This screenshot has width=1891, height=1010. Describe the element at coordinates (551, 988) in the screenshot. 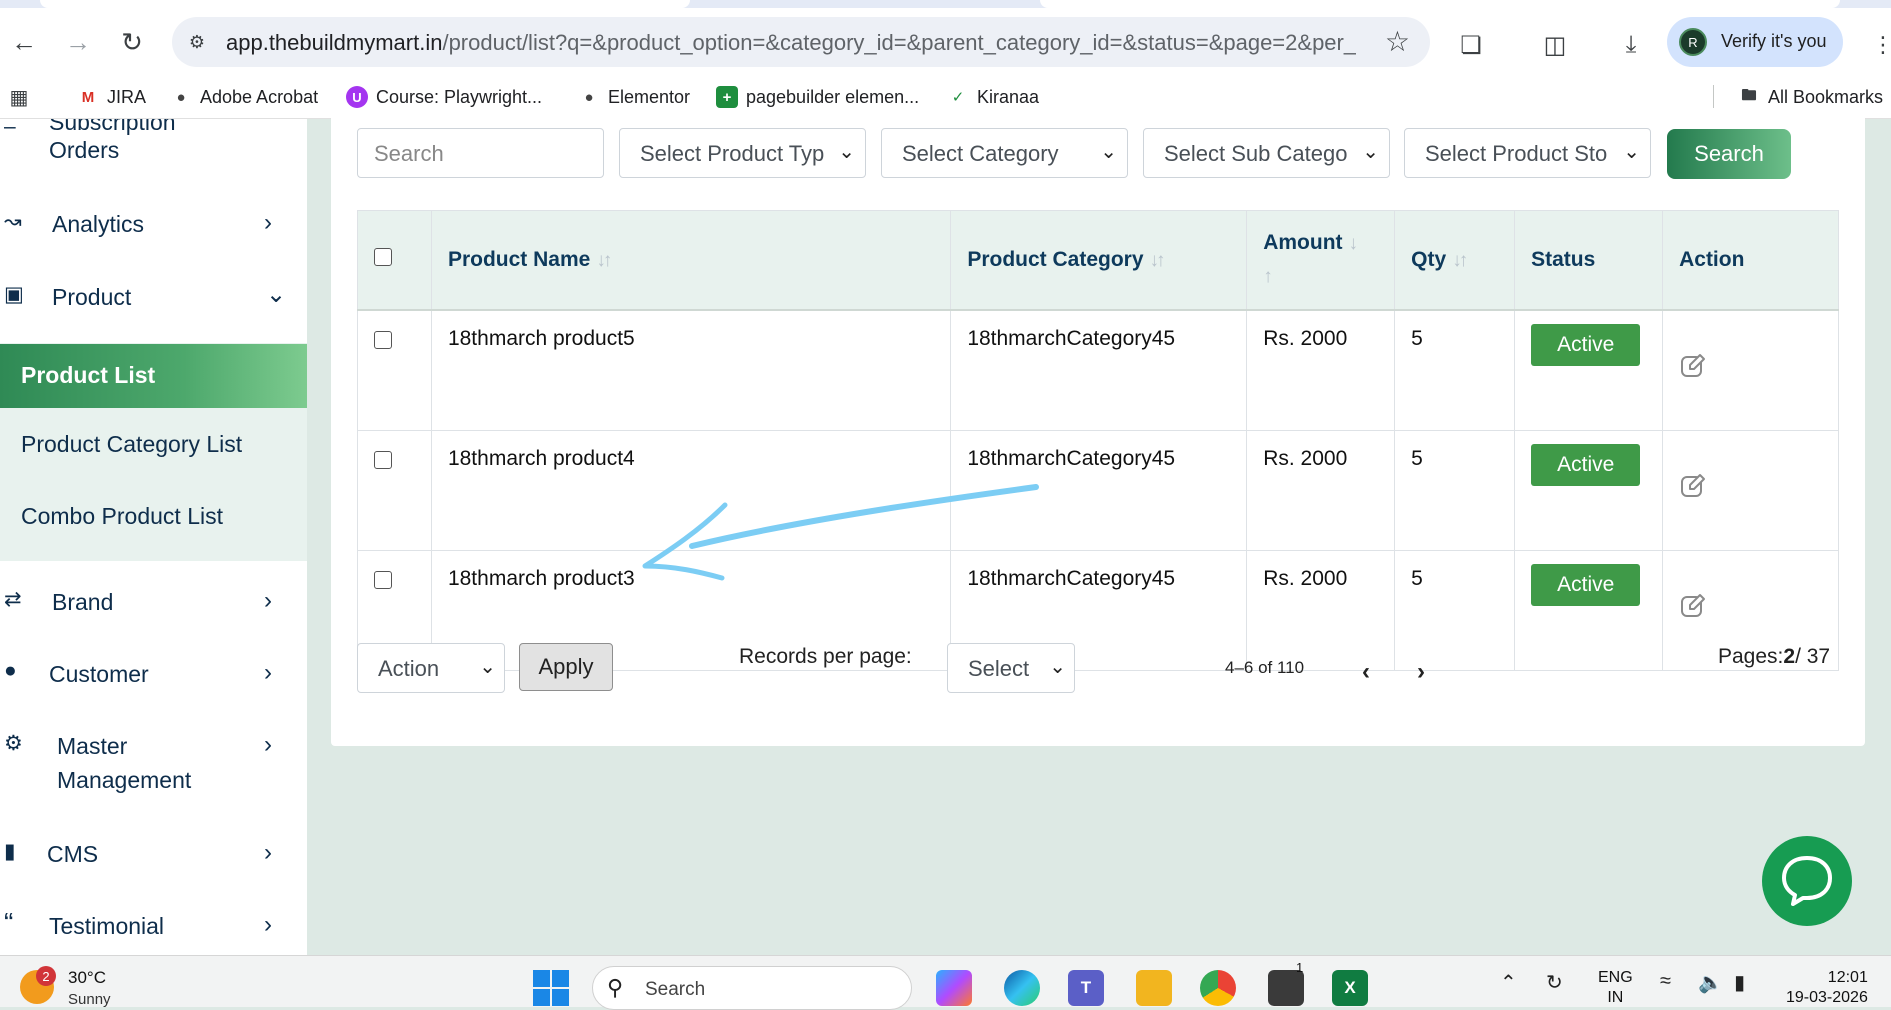

I see `windows-start-icon` at that location.